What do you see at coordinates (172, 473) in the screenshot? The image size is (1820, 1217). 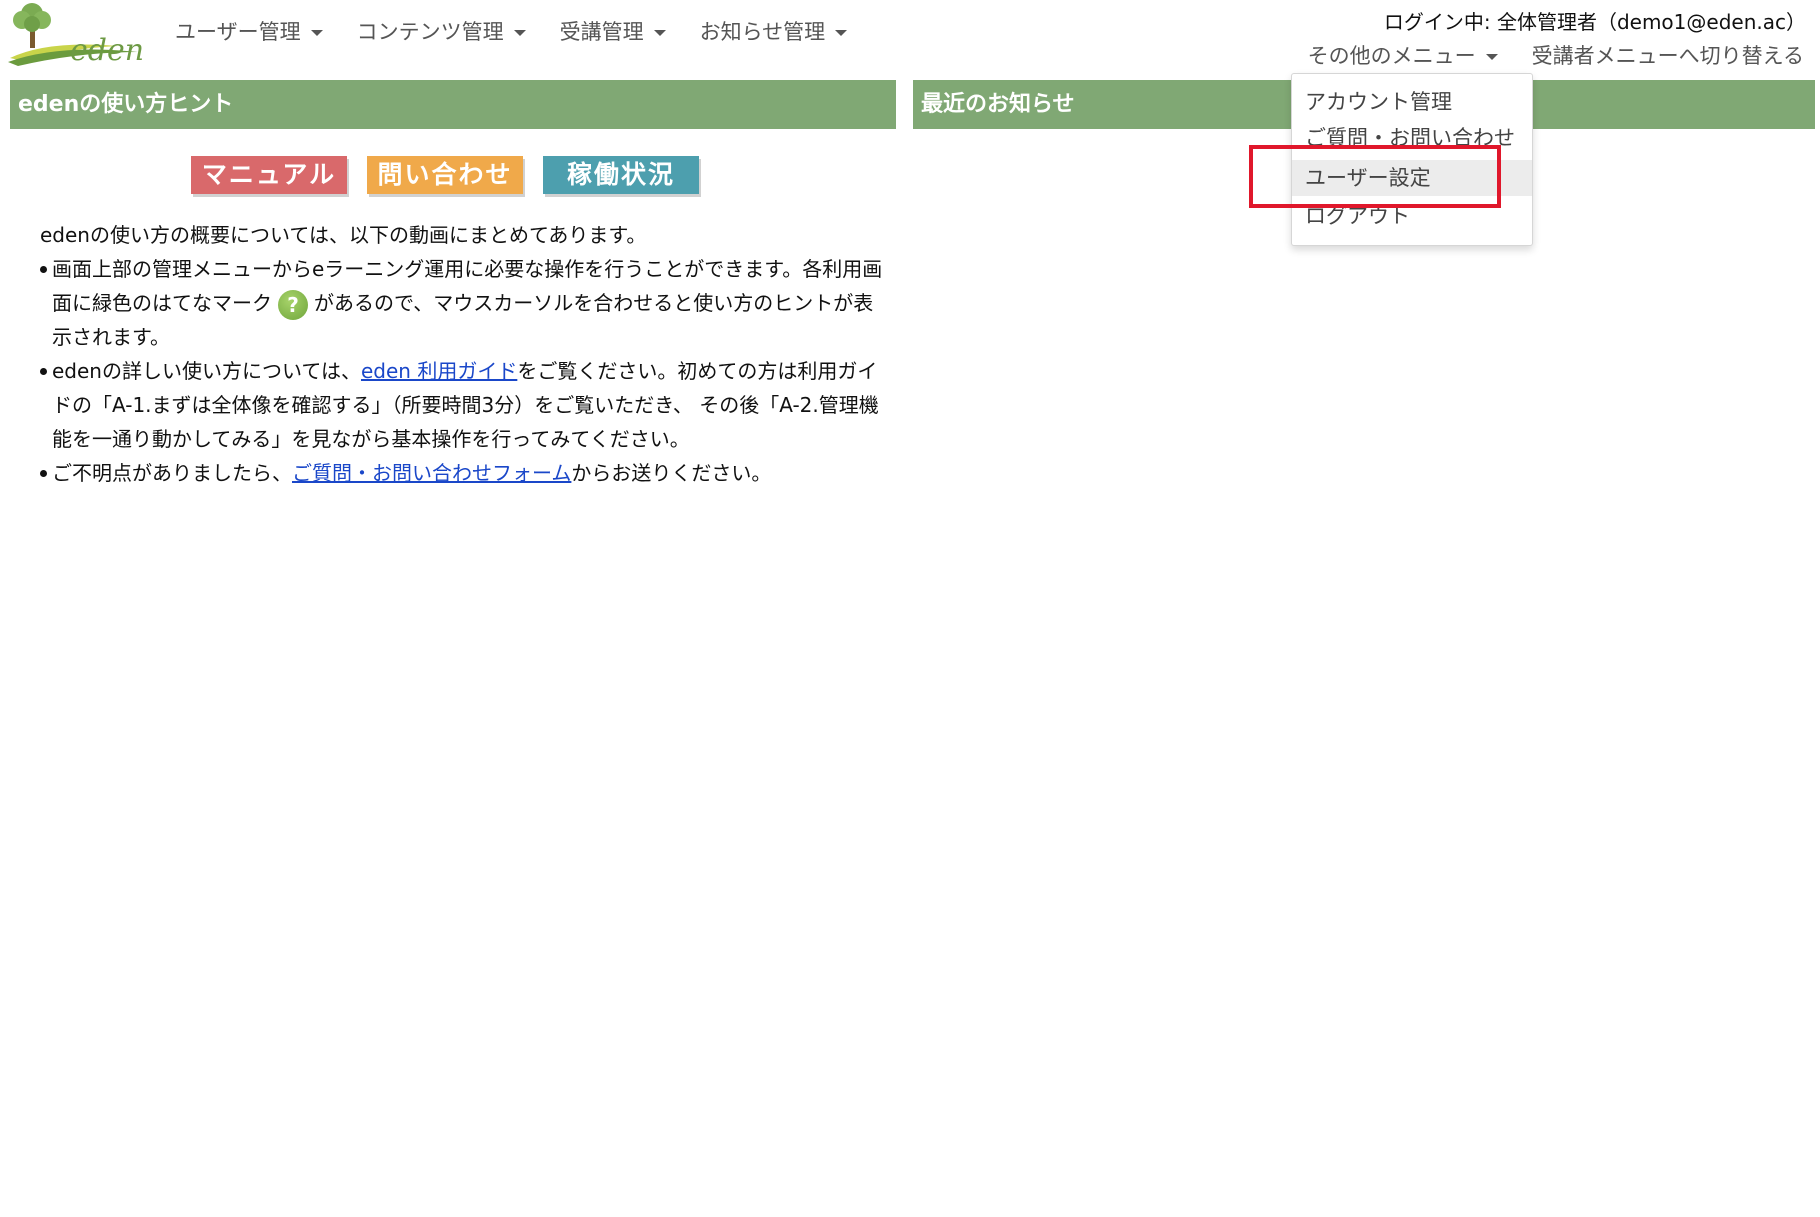 I see `bullet3-text-a: ご不明点がありましたら、` at bounding box center [172, 473].